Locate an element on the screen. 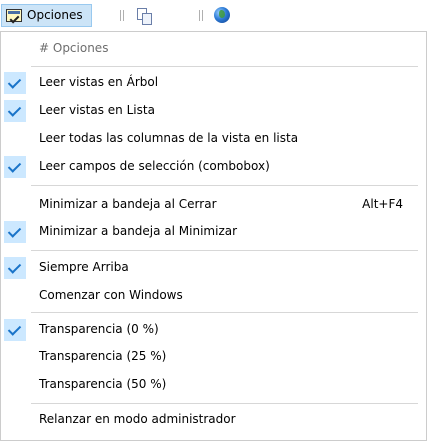  menu-item-transparencia-0: Transparencia (0 %) is located at coordinates (213, 332).